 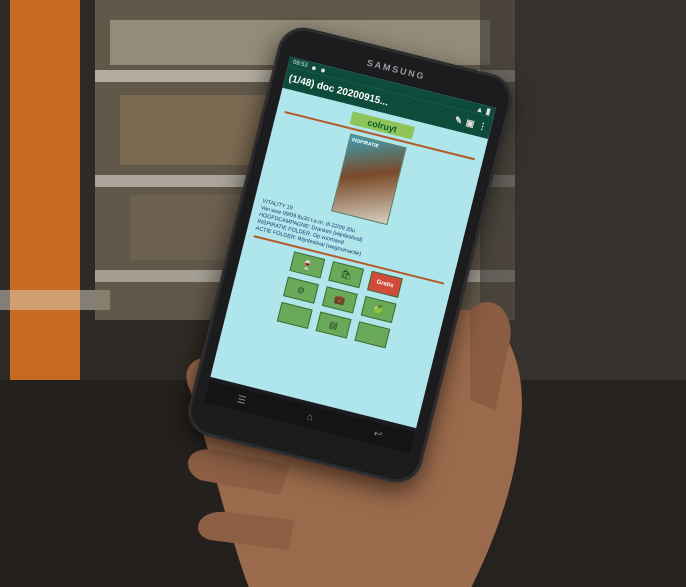 What do you see at coordinates (488, 111) in the screenshot?
I see `battery-icon: ▮` at bounding box center [488, 111].